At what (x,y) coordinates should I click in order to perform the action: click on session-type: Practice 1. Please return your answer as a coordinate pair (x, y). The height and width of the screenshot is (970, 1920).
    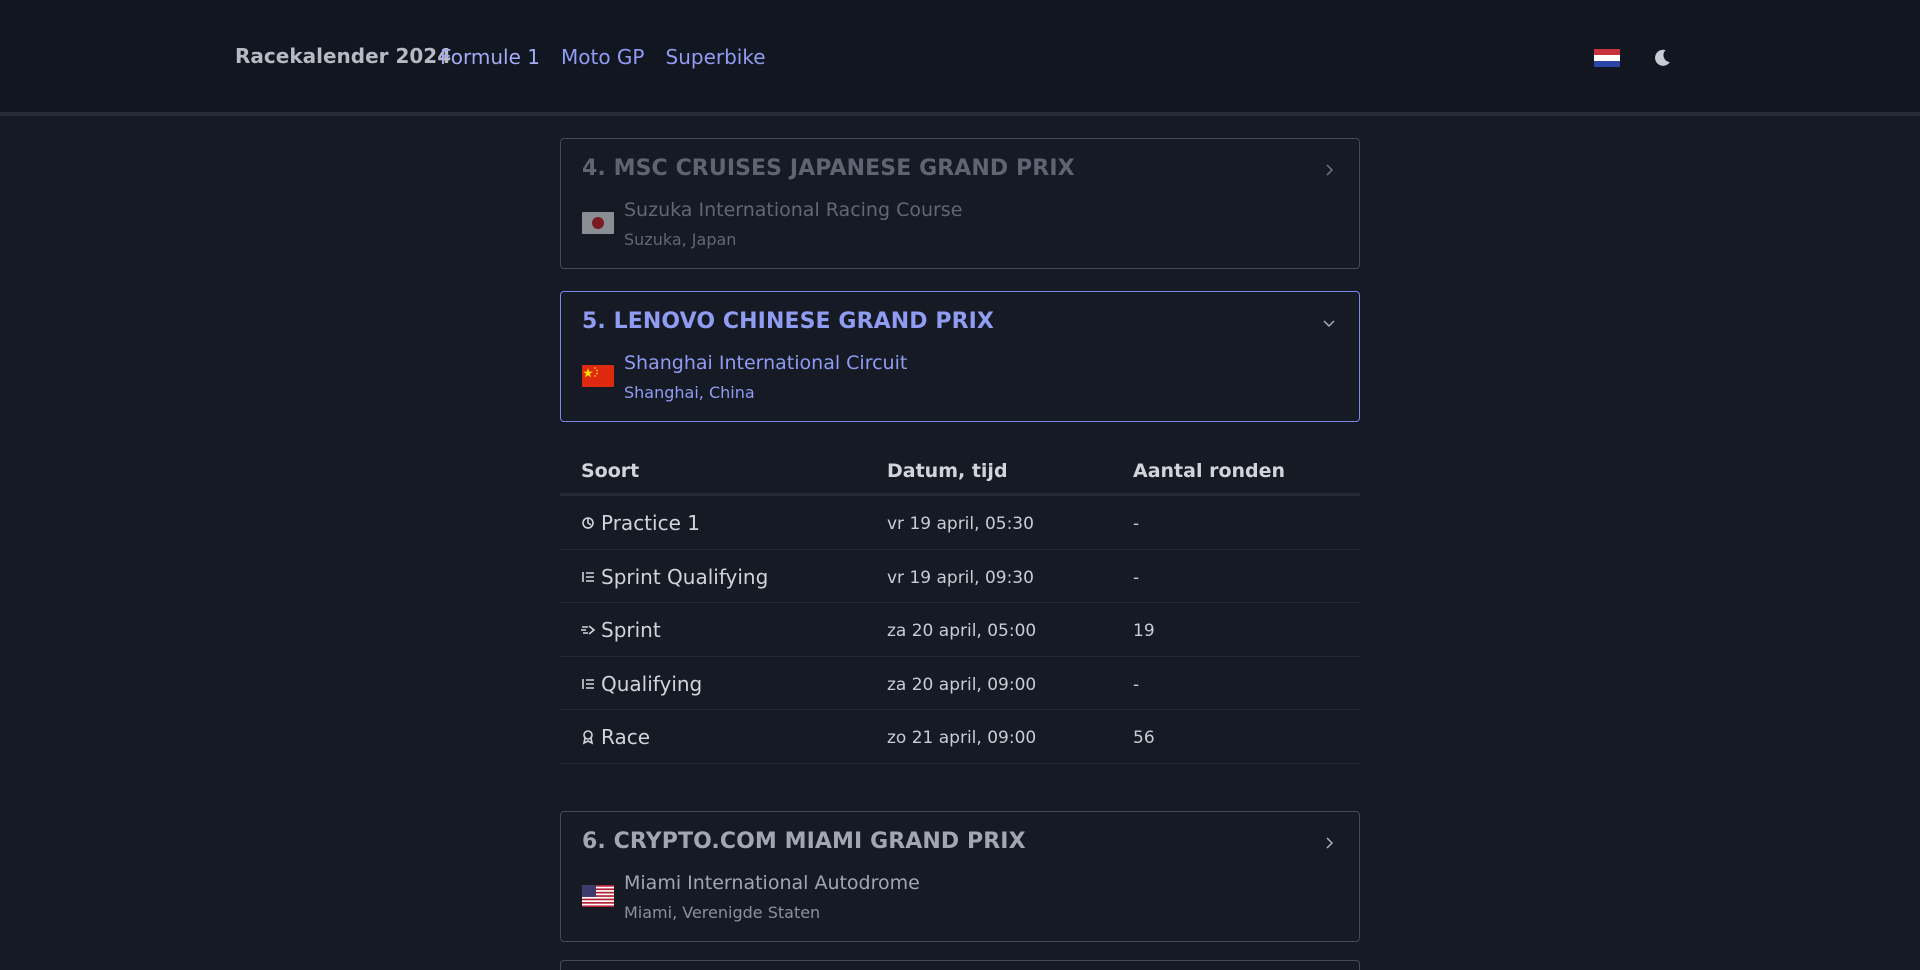
    Looking at the image, I should click on (650, 523).